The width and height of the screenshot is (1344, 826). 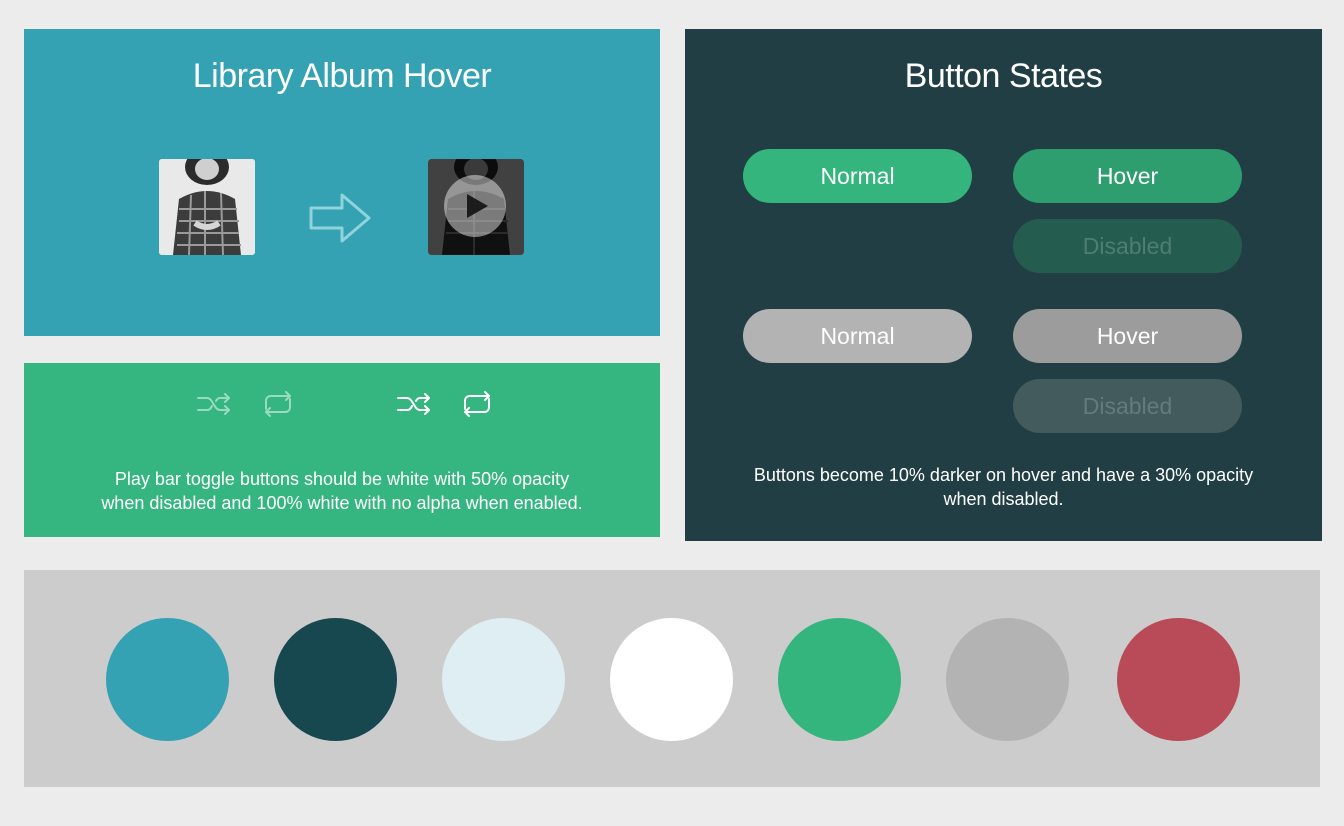 I want to click on green-normal-button: Normal, so click(x=857, y=176).